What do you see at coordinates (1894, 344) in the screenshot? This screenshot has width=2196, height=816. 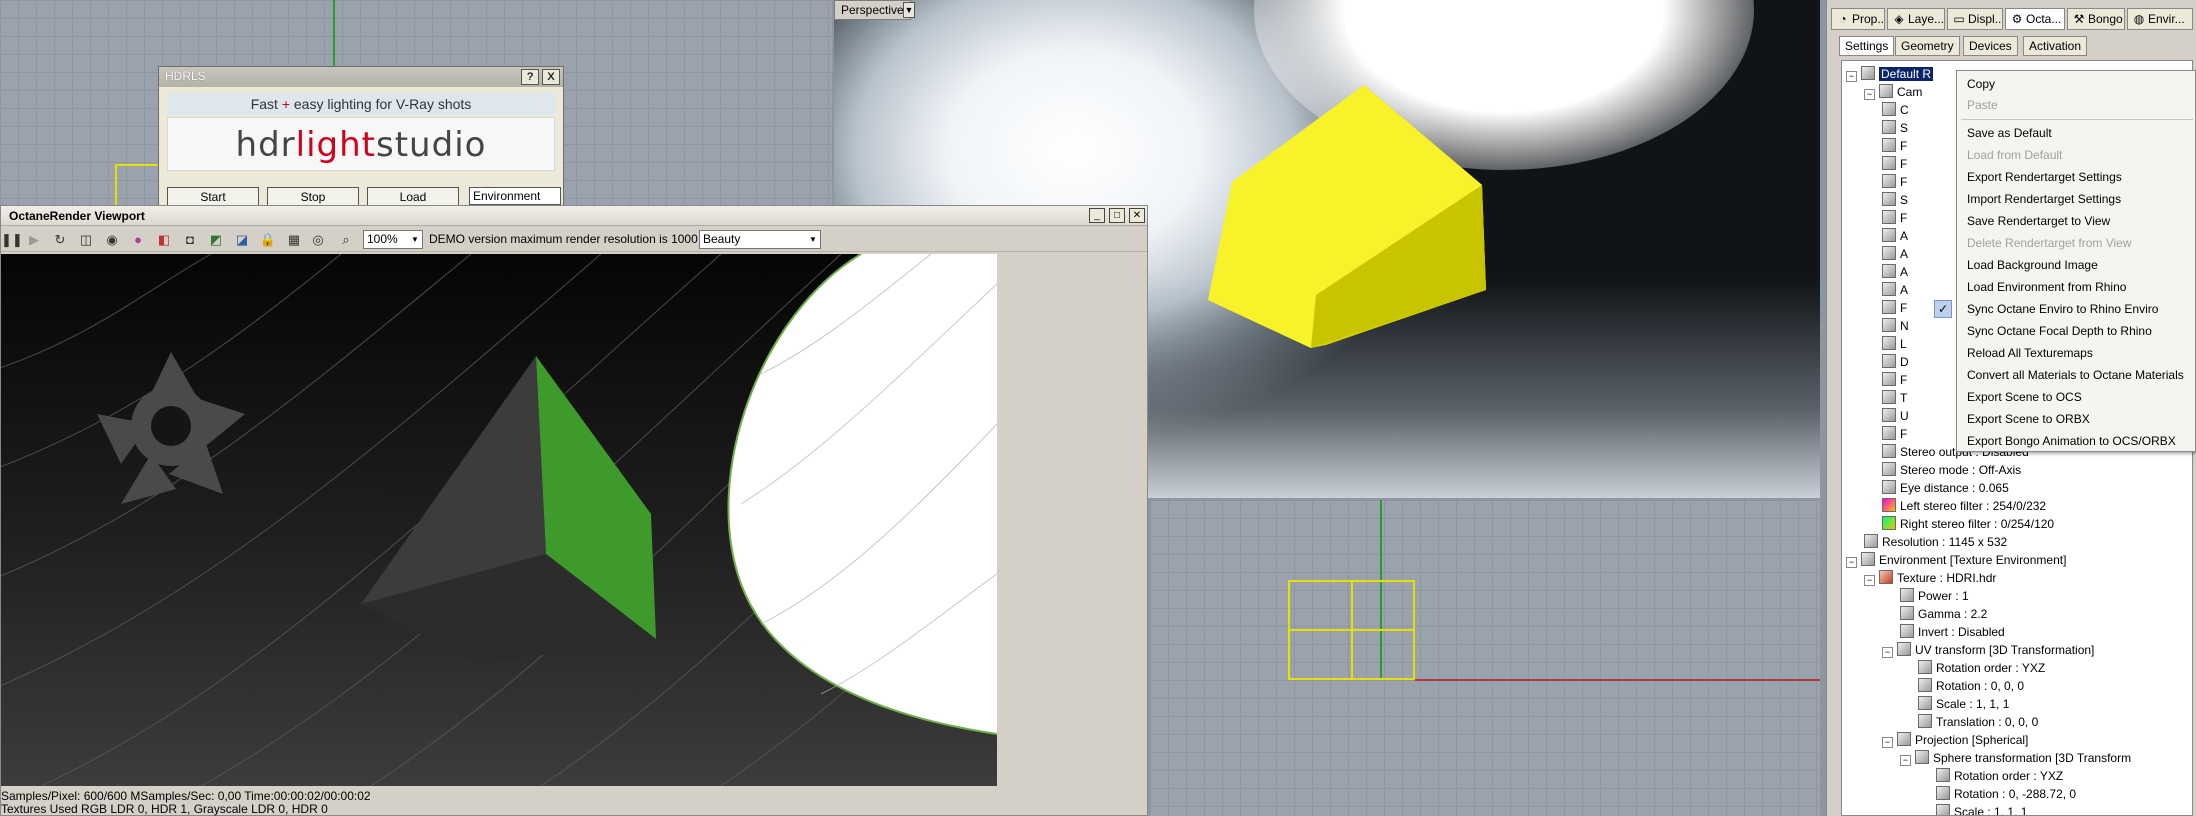 I see `tree-row: L` at bounding box center [1894, 344].